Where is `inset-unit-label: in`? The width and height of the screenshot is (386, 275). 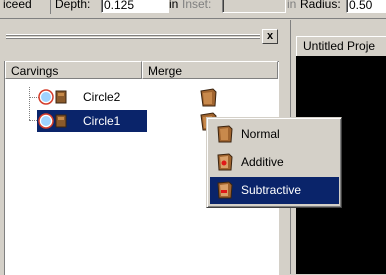 inset-unit-label: in is located at coordinates (292, 5).